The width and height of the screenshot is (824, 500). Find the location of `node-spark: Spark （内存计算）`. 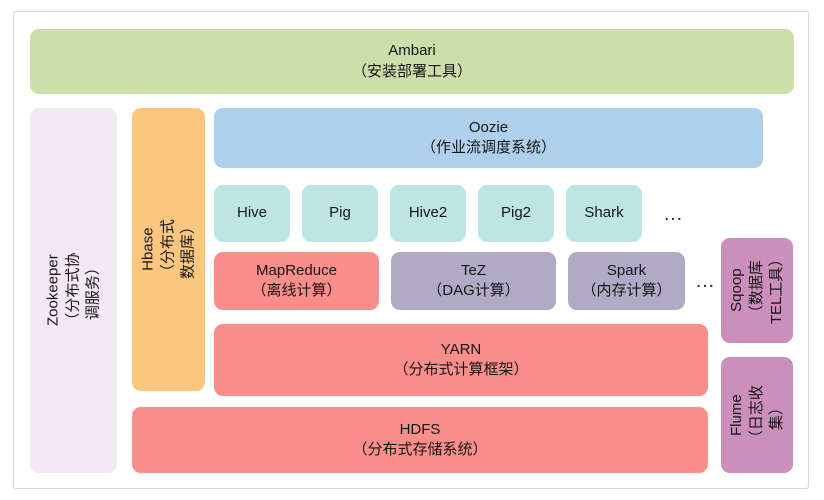

node-spark: Spark （内存计算） is located at coordinates (626, 281).